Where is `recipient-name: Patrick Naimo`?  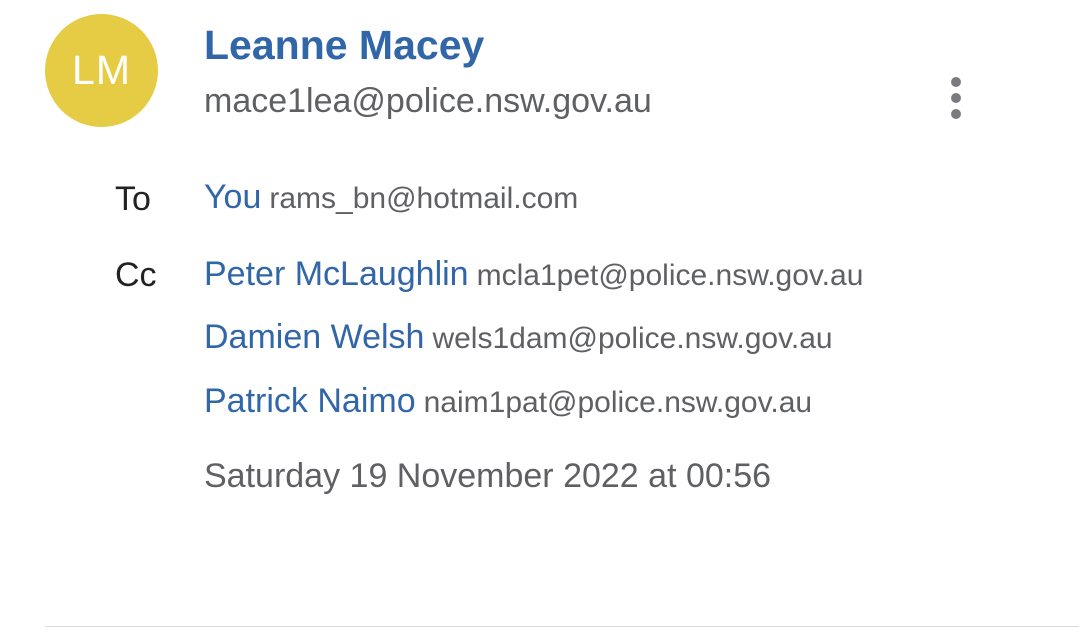
recipient-name: Patrick Naimo is located at coordinates (310, 401).